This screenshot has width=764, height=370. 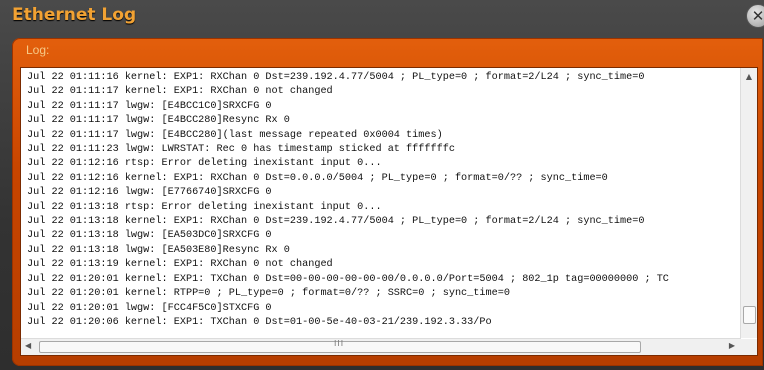 What do you see at coordinates (149, 236) in the screenshot?
I see `log-line: Jul 22 01:13:18 lwgw: [EA503DC0]SRXCFG 0` at bounding box center [149, 236].